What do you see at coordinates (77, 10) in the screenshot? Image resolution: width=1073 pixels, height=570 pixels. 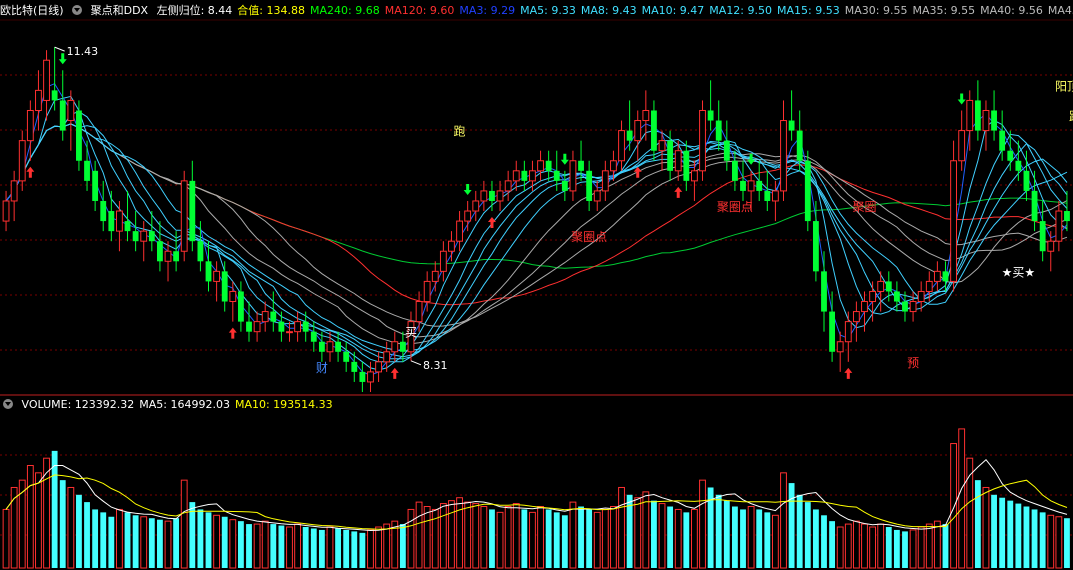 I see `collapse-indicator-icon` at bounding box center [77, 10].